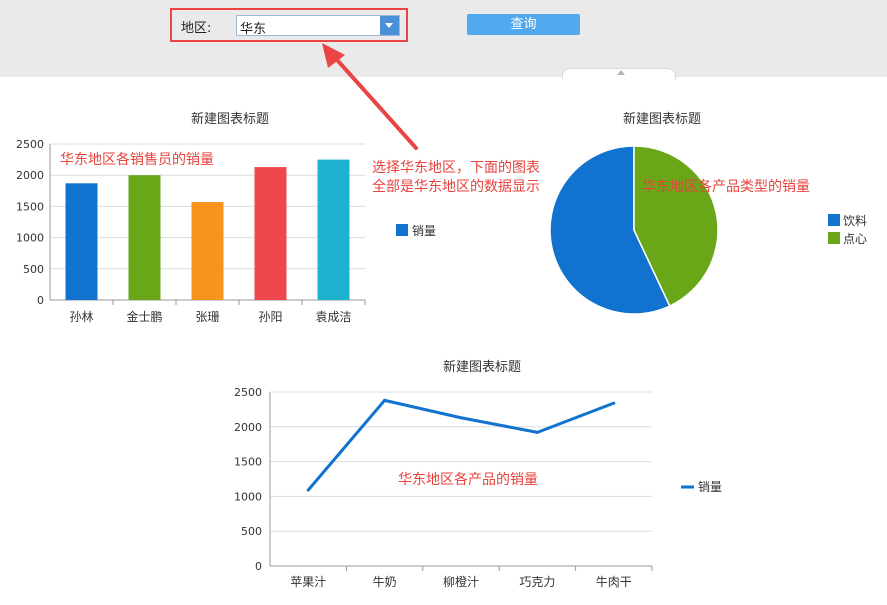 This screenshot has height=605, width=887. Describe the element at coordinates (270, 317) in the screenshot. I see `bar-x-tick-label: 孙阳` at that location.